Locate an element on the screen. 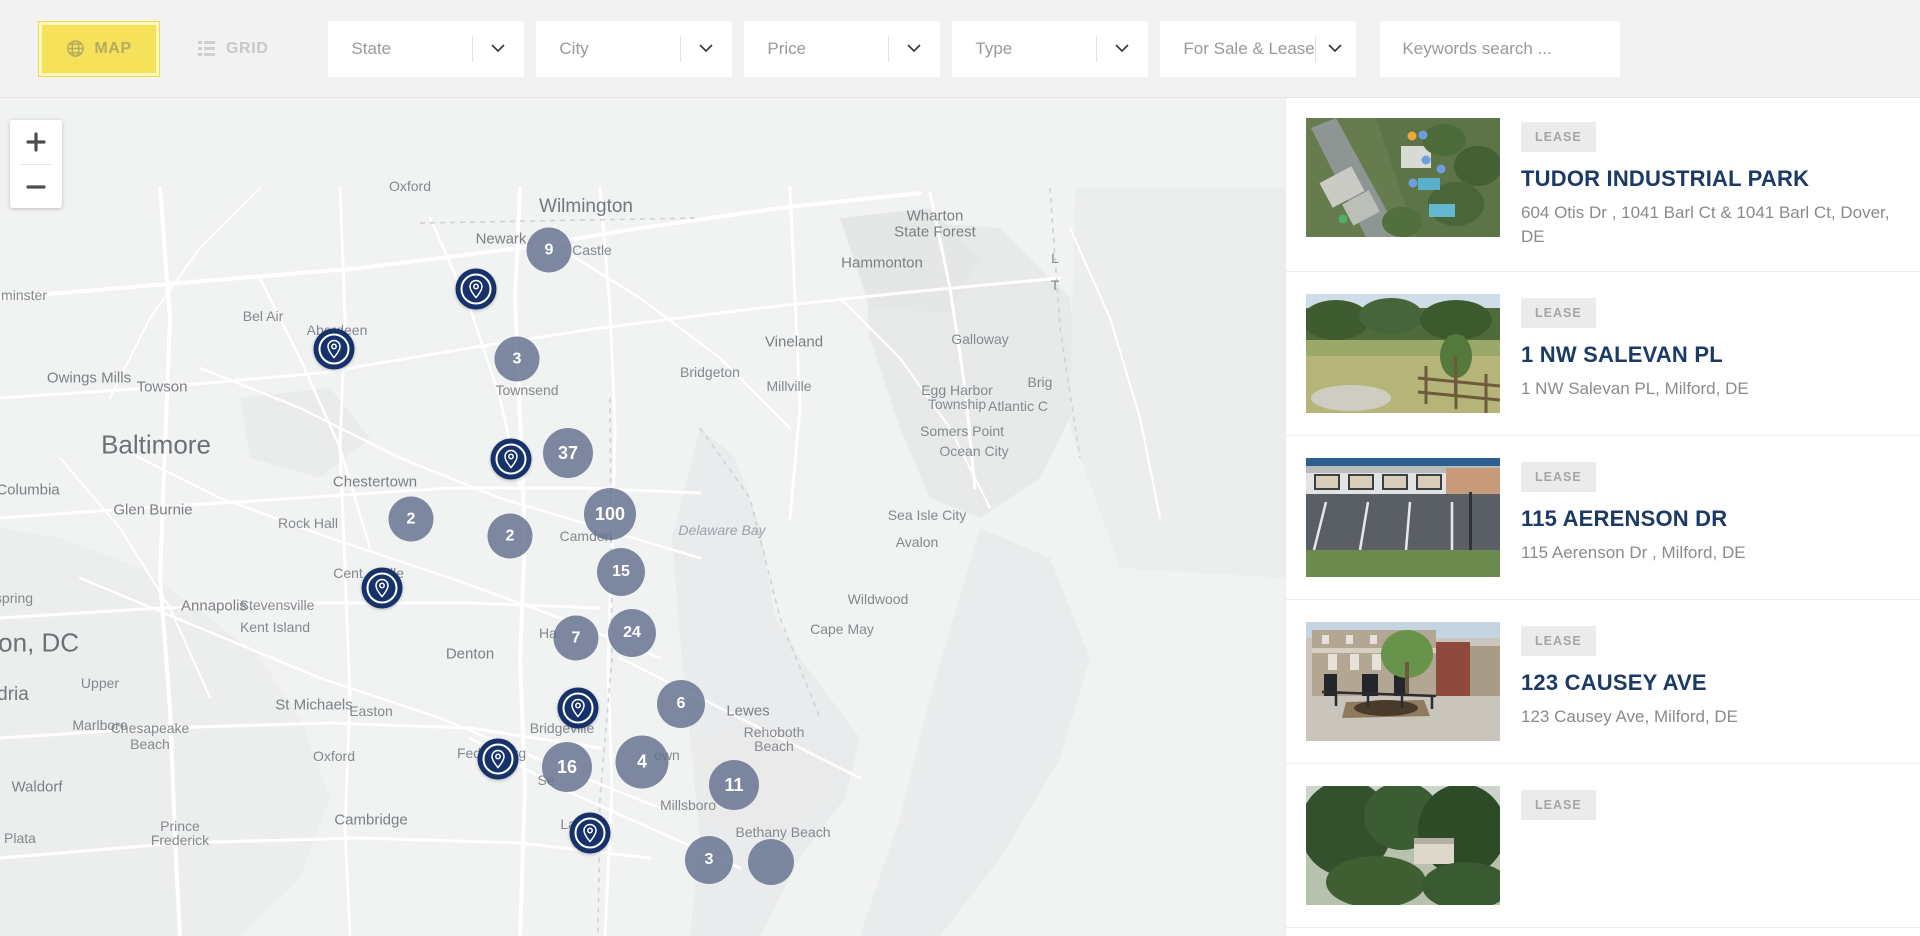  keywords-search-box is located at coordinates (1500, 48).